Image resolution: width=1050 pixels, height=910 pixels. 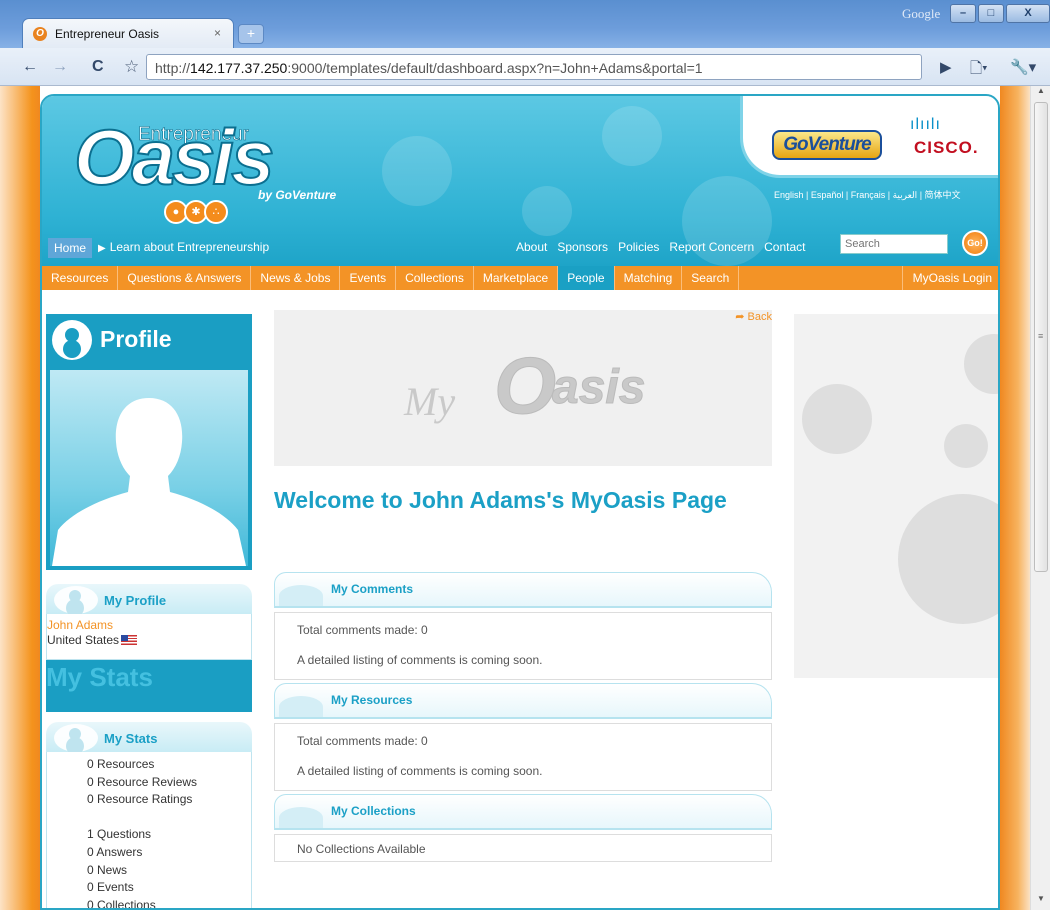 I want to click on tab-close-icon: ×, so click(x=217, y=33).